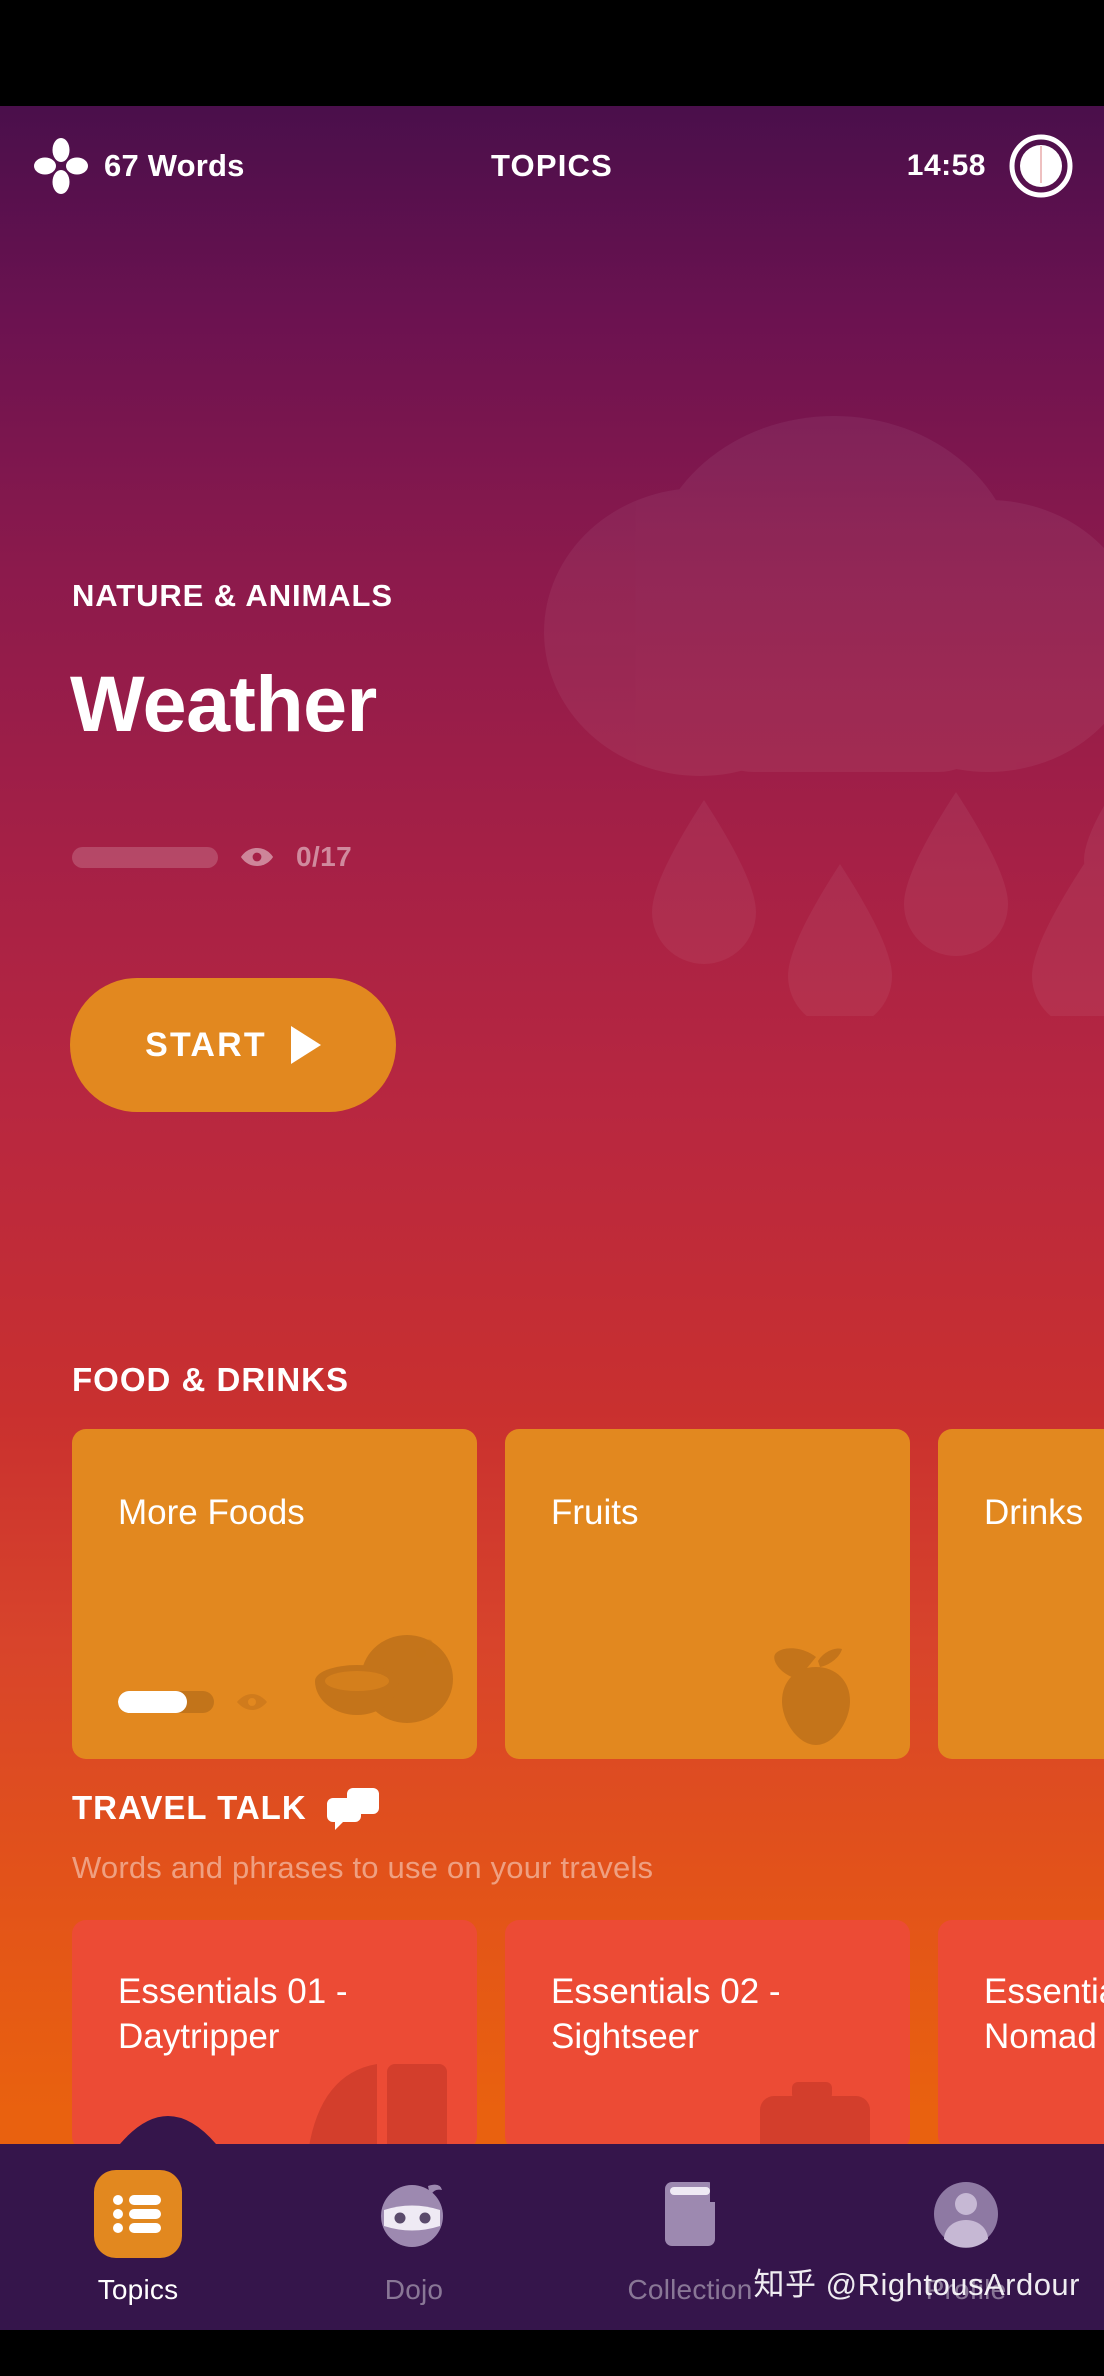  What do you see at coordinates (232, 595) in the screenshot?
I see `hero-category-label: NATURE & ANIMALS` at bounding box center [232, 595].